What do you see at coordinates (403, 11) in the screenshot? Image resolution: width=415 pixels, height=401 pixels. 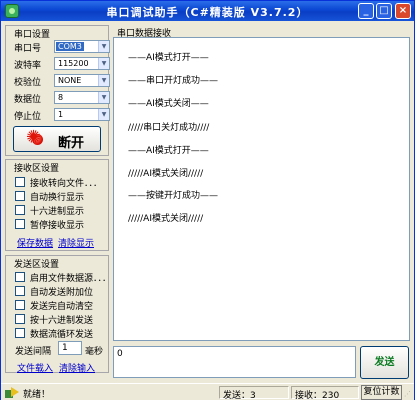 I see `close-button: ×` at bounding box center [403, 11].